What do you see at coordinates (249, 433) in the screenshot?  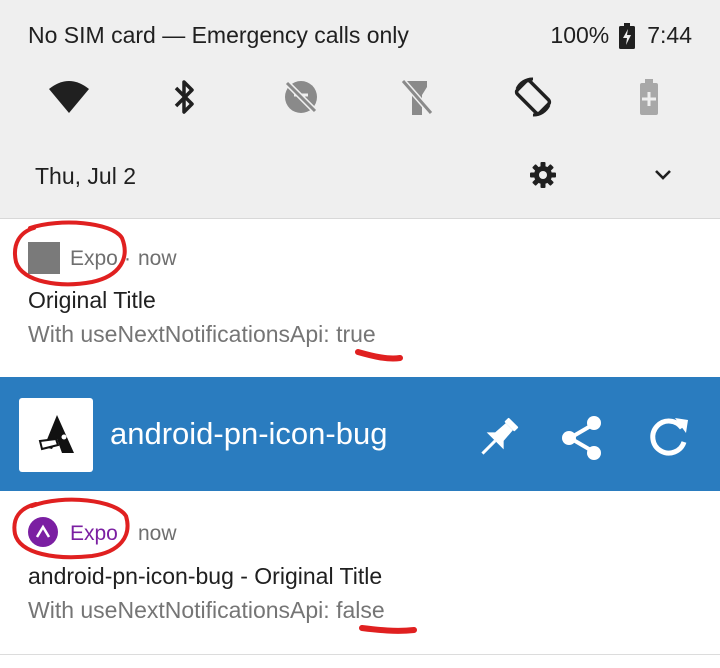 I see `app-banner-title: android-pn-icon-bug` at bounding box center [249, 433].